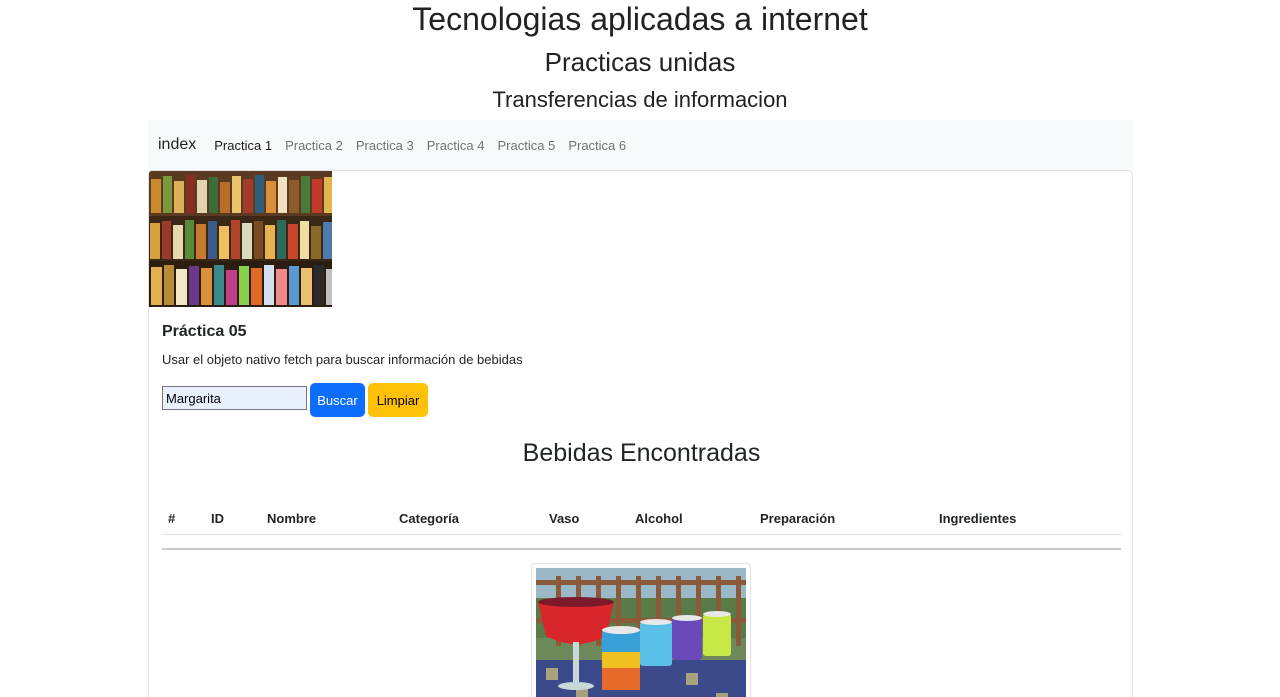 The image size is (1280, 697). I want to click on nav-link-practica-2: Practica 2, so click(314, 145).